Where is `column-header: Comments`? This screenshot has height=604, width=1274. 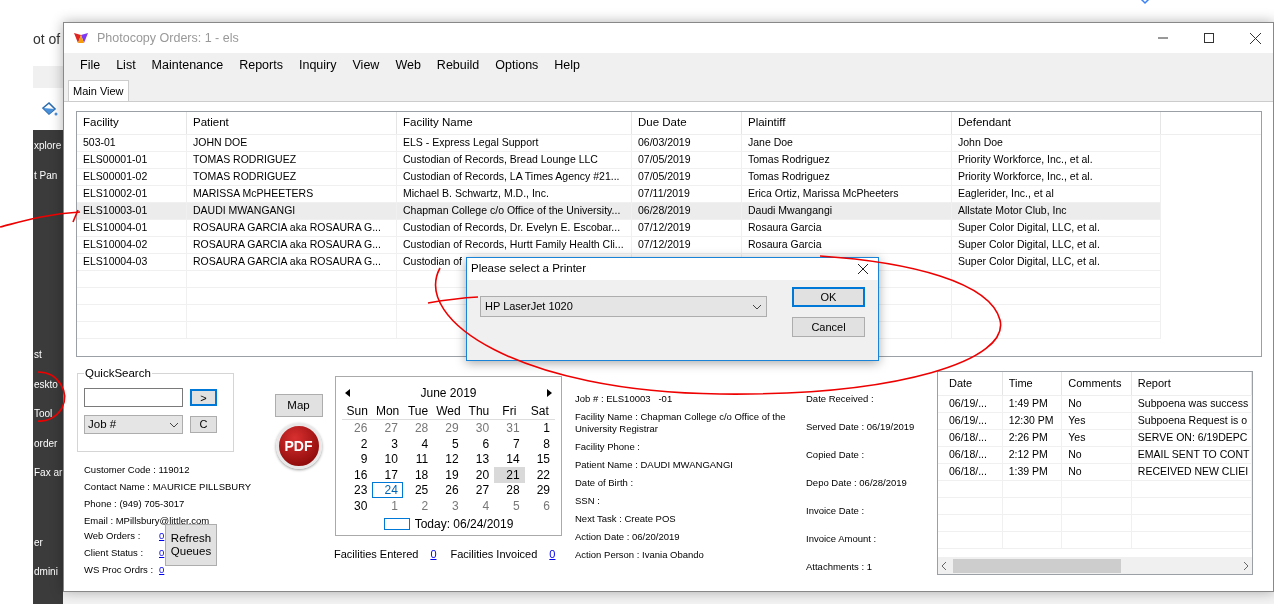 column-header: Comments is located at coordinates (1097, 383).